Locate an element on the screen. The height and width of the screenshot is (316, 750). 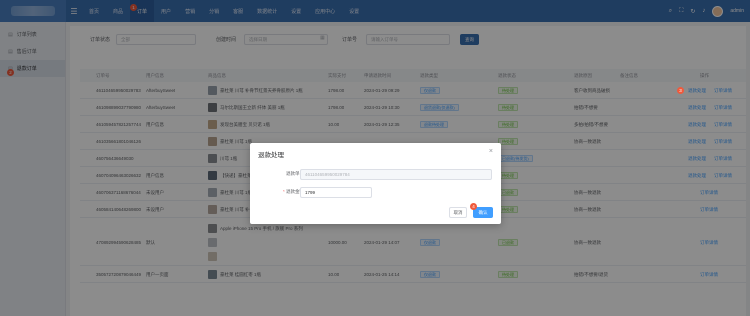
refund-amount-input: 1799 is located at coordinates (336, 192).